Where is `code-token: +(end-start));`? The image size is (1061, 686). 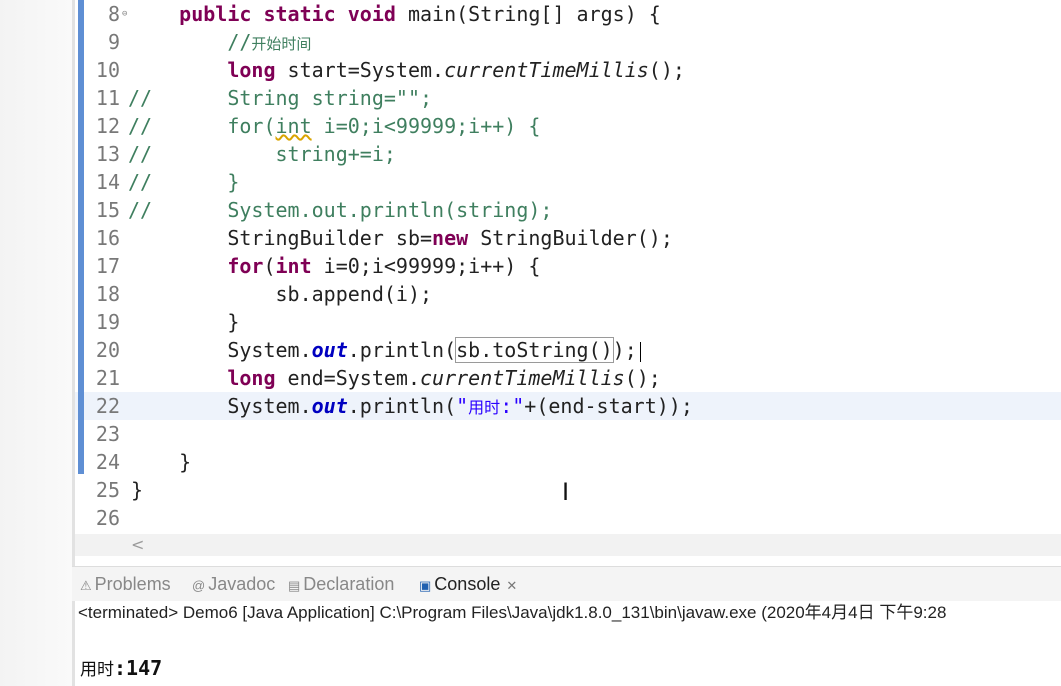 code-token: +(end-start)); is located at coordinates (608, 406).